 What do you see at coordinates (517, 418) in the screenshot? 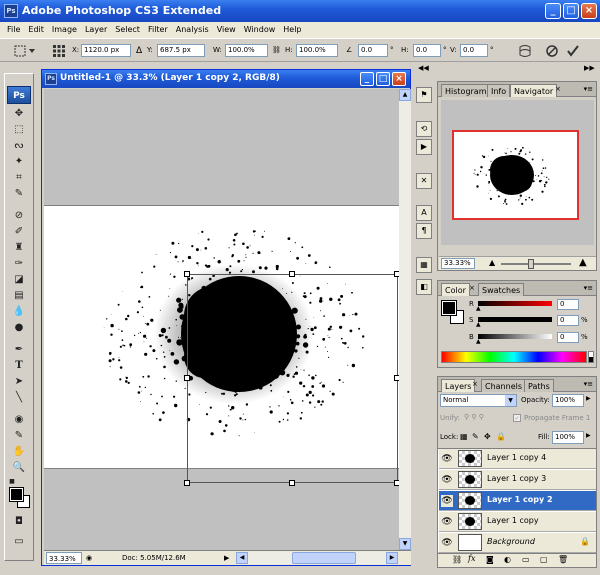
I see `propagate-checkbox: ✓` at bounding box center [517, 418].